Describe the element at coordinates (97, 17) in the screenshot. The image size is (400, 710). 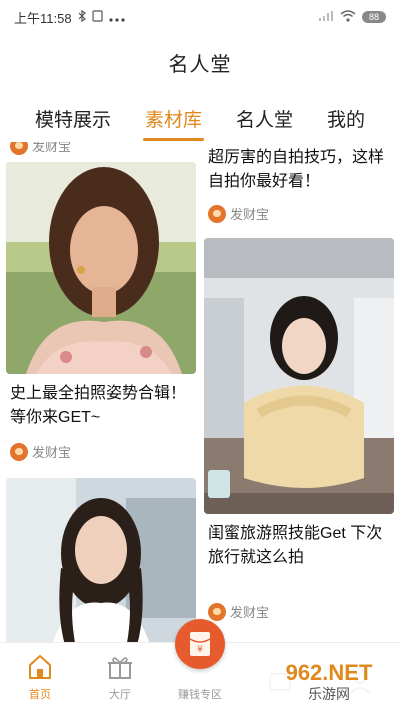
I see `sim-icon` at that location.